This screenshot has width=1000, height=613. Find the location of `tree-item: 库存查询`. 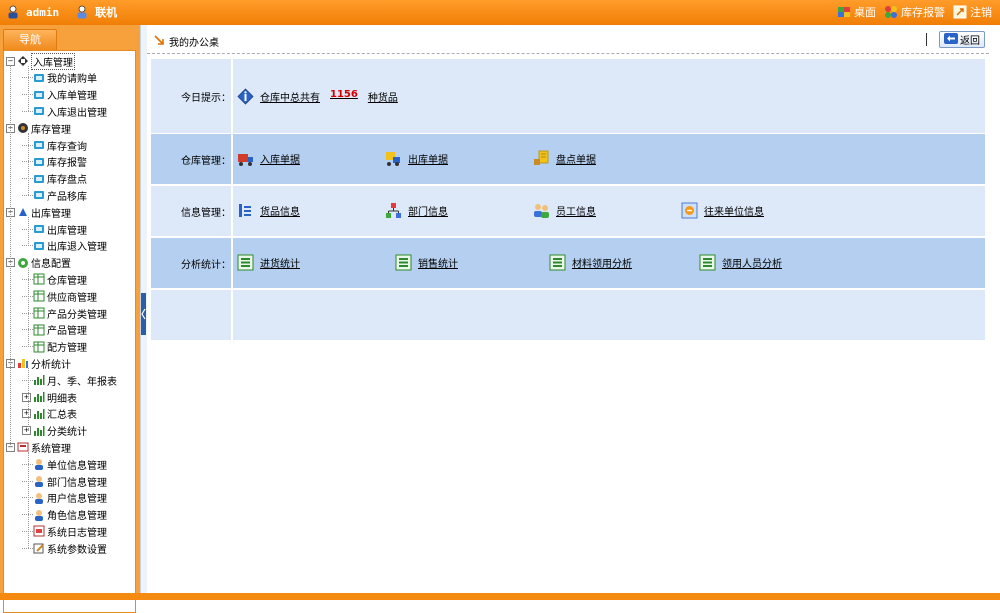

tree-item: 库存查询 is located at coordinates (54, 145).